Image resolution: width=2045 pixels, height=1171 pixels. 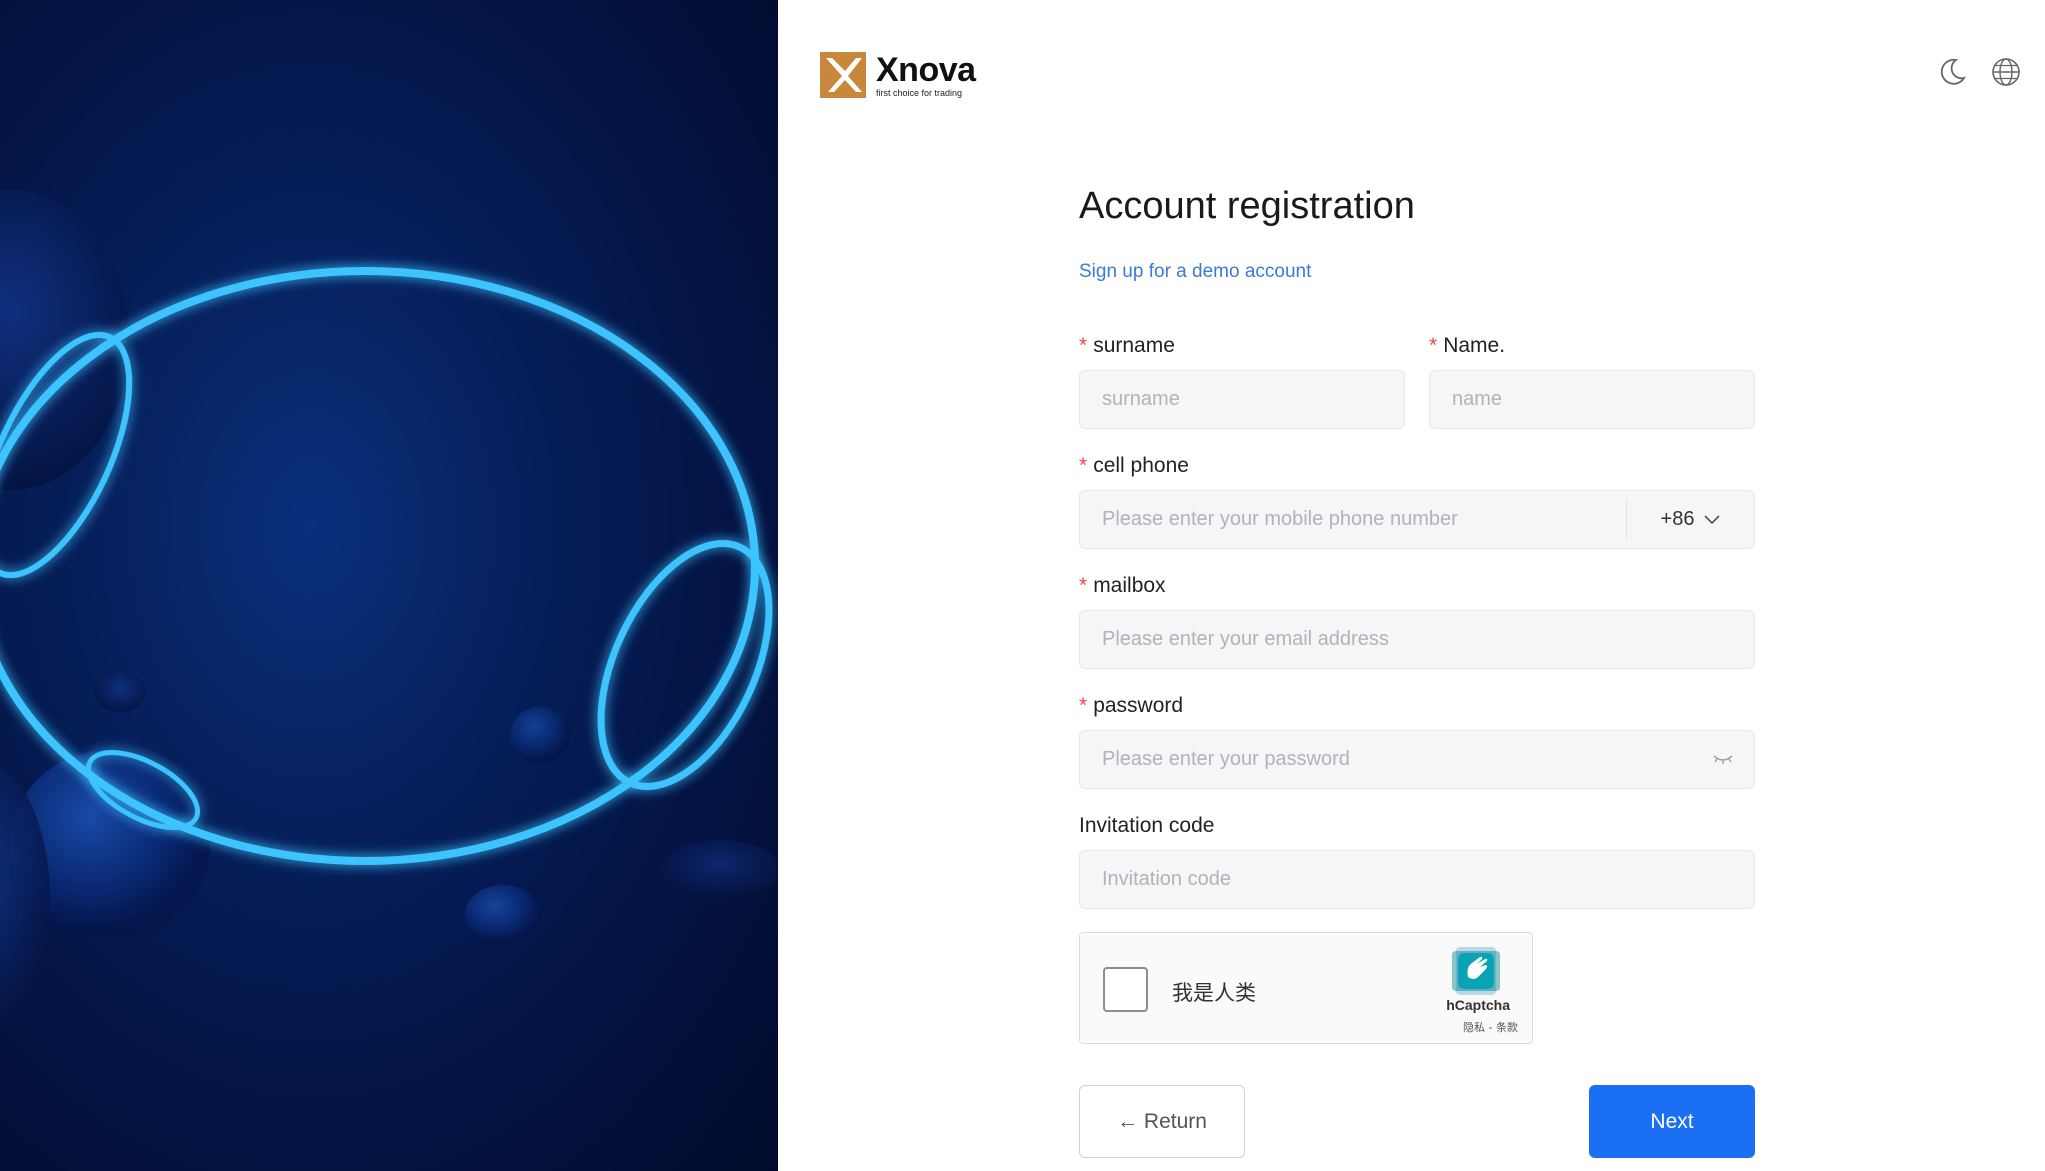 I want to click on next-button: Next, so click(x=1672, y=1121).